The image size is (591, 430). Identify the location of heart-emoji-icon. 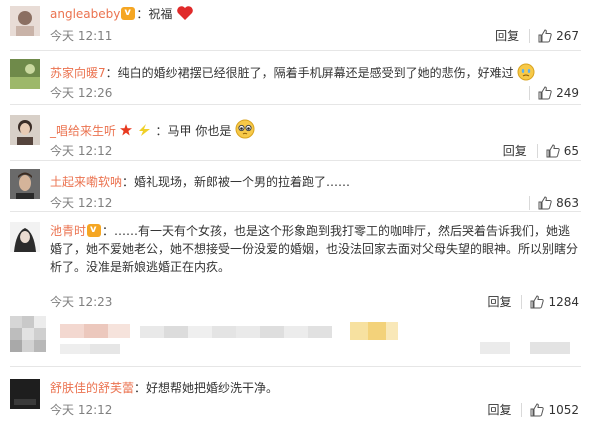
(185, 13).